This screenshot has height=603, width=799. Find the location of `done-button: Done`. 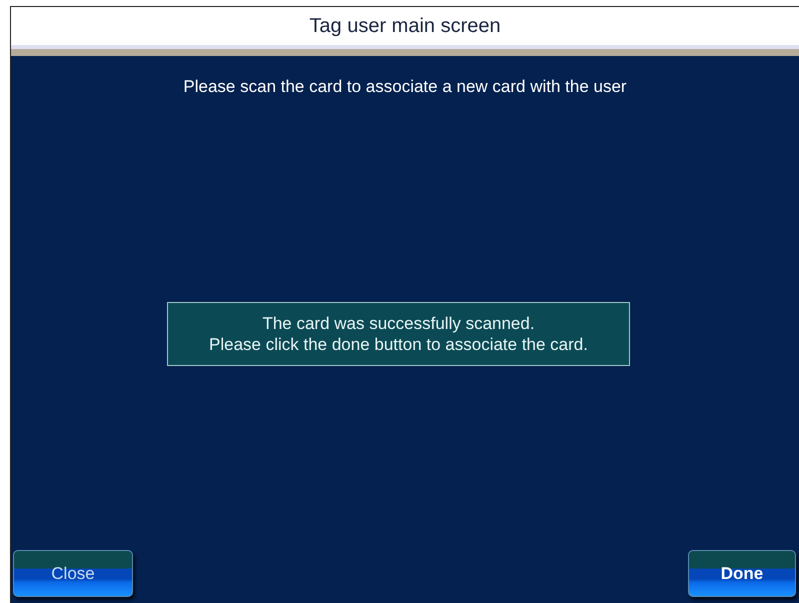

done-button: Done is located at coordinates (742, 573).